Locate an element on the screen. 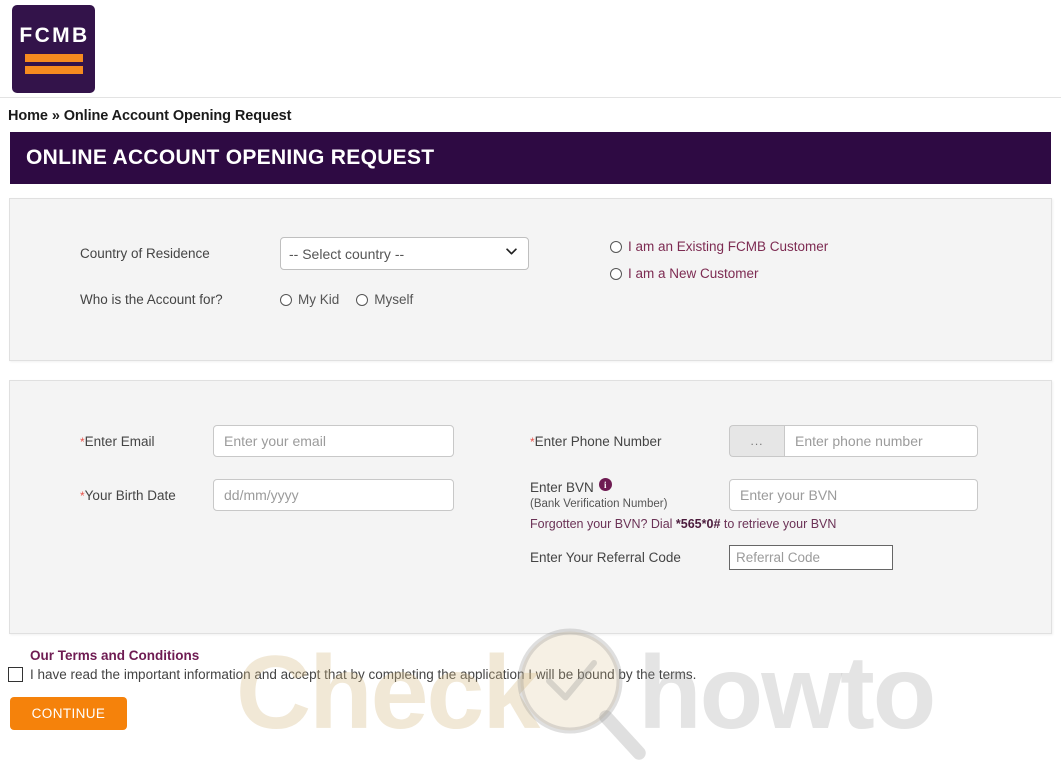  radio-myself: Myself is located at coordinates (384, 299).